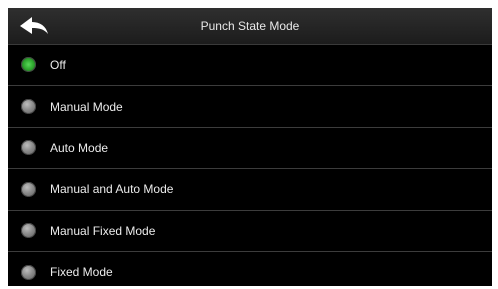 Image resolution: width=498 pixels, height=289 pixels. I want to click on option-manual-and-auto-mode: Manual and Auto Mode, so click(250, 188).